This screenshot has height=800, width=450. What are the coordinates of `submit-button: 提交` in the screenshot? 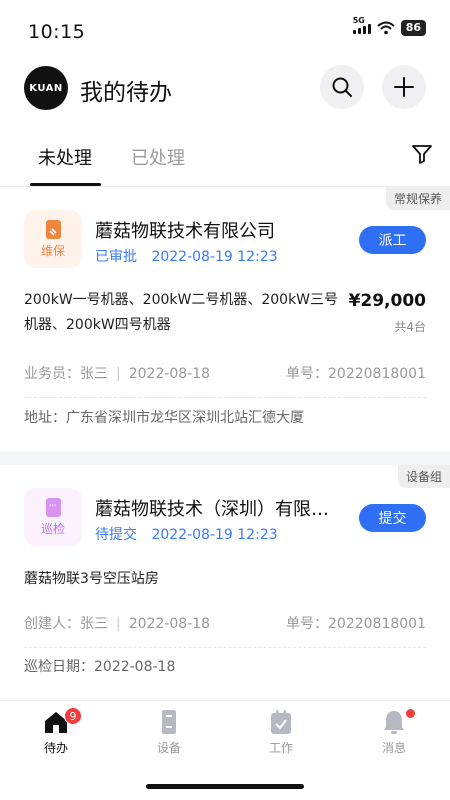 It's located at (392, 518).